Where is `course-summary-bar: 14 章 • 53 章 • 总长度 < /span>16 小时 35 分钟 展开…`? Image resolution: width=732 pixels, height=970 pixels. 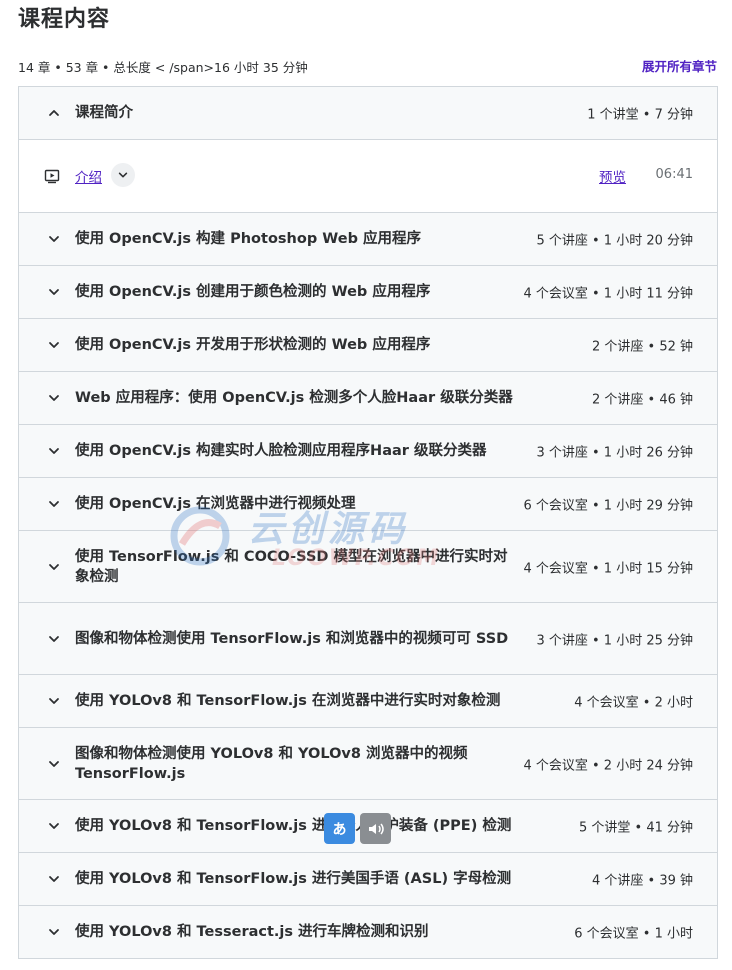 course-summary-bar: 14 章 • 53 章 • 总长度 < /span>16 小时 35 分钟 展开… is located at coordinates (367, 66).